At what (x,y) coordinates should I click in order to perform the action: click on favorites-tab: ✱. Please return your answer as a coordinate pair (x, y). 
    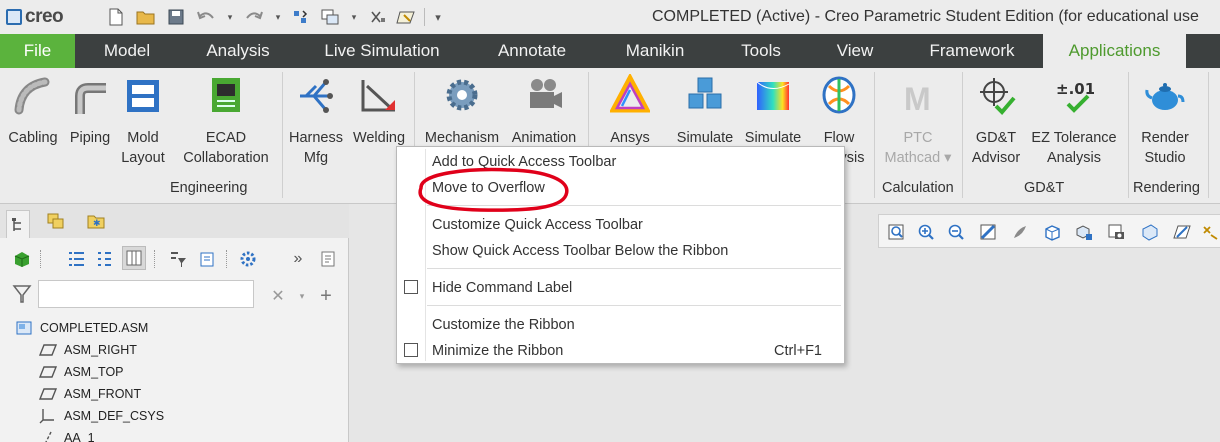
    Looking at the image, I should click on (96, 221).